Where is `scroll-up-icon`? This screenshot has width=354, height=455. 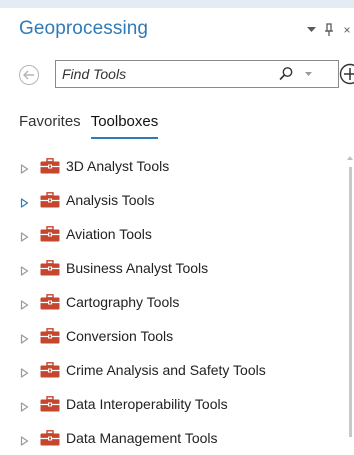
scroll-up-icon is located at coordinates (350, 153).